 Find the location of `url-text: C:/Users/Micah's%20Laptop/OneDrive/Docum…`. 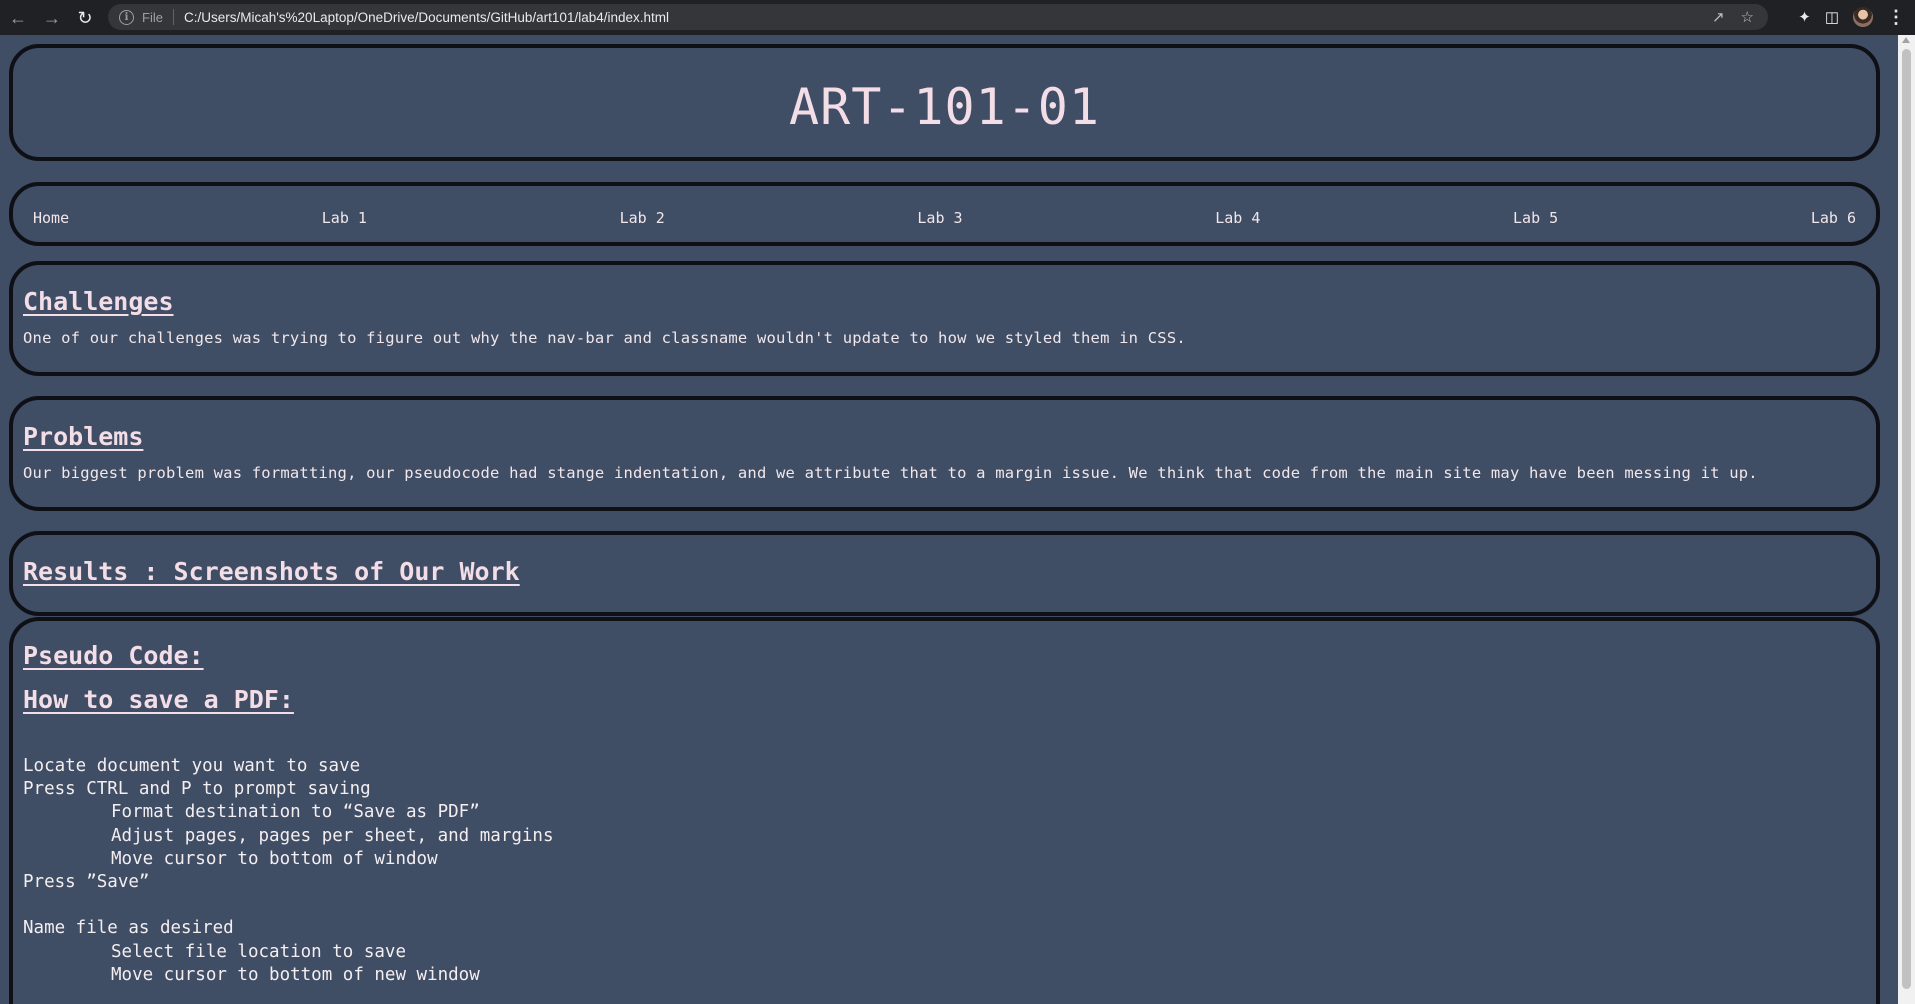

url-text: C:/Users/Micah's%20Laptop/OneDrive/Docum… is located at coordinates (426, 17).